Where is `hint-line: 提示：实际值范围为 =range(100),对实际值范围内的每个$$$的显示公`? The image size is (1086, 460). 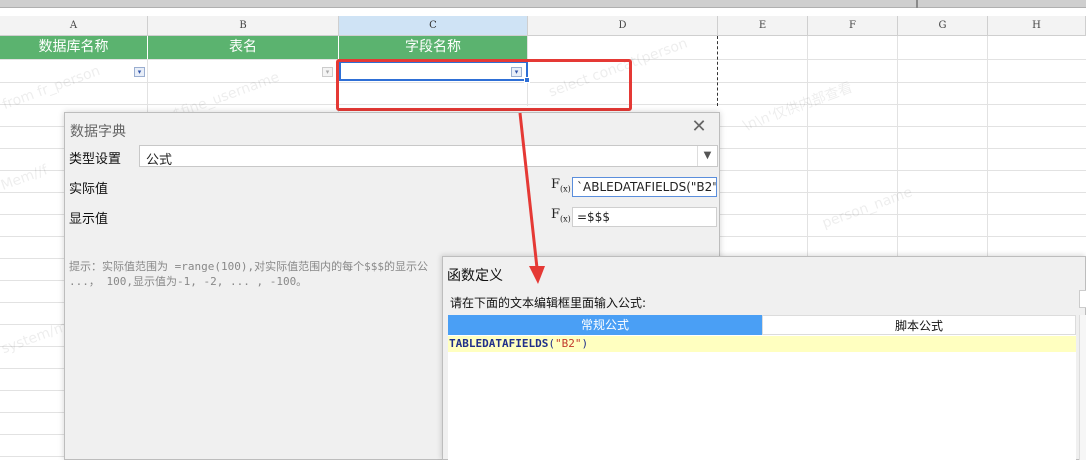
hint-line: 提示：实际值范围为 =range(100),对实际值范围内的每个$$$的显示公 is located at coordinates (248, 266).